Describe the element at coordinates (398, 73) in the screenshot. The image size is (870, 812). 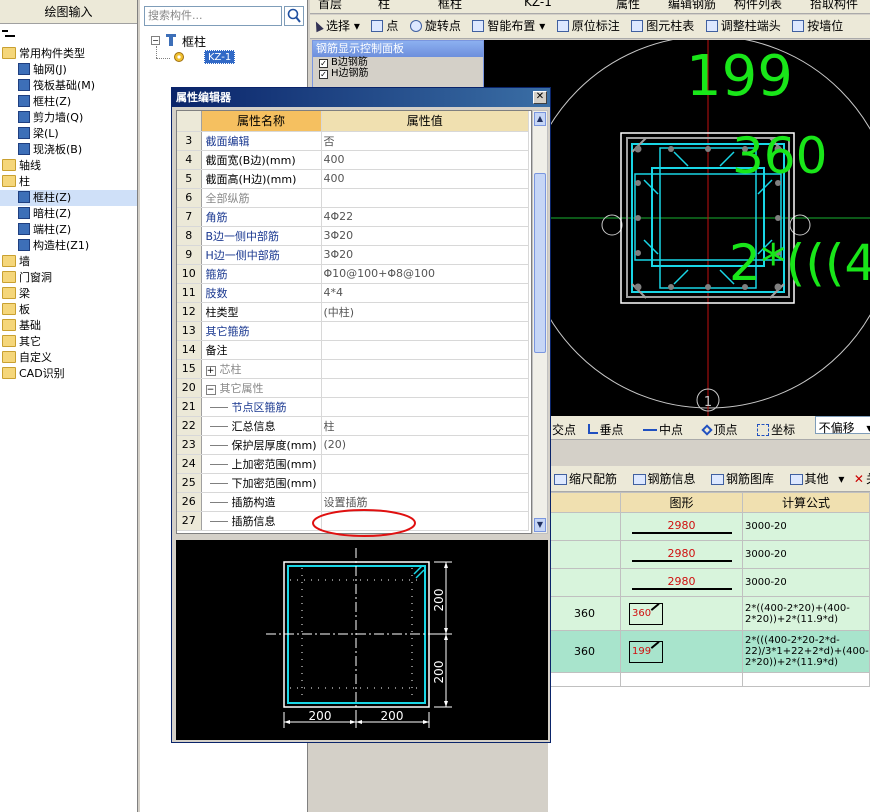
I see `h-edge-rebar-checkbox: ✓ H边钢筋` at that location.